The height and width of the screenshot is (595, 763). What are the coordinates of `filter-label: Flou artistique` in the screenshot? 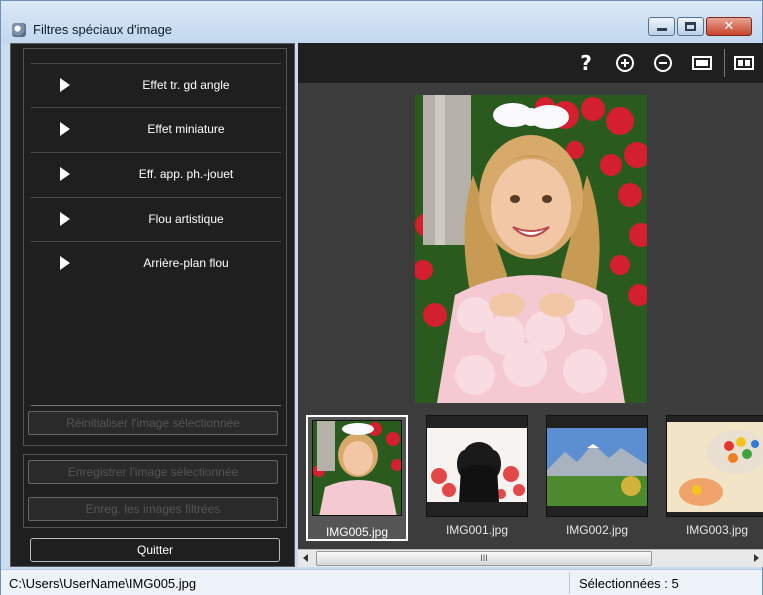 It's located at (186, 219).